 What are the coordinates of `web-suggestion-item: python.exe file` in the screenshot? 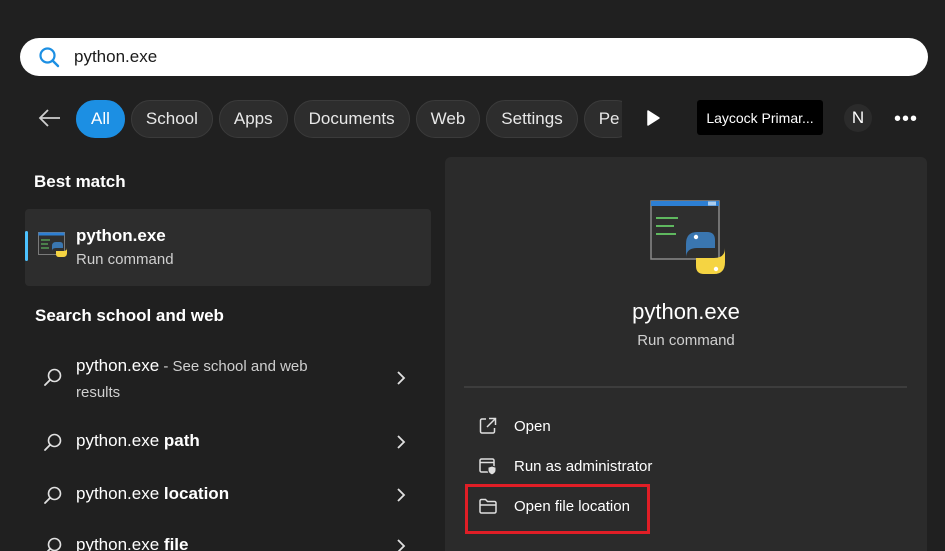 It's located at (228, 541).